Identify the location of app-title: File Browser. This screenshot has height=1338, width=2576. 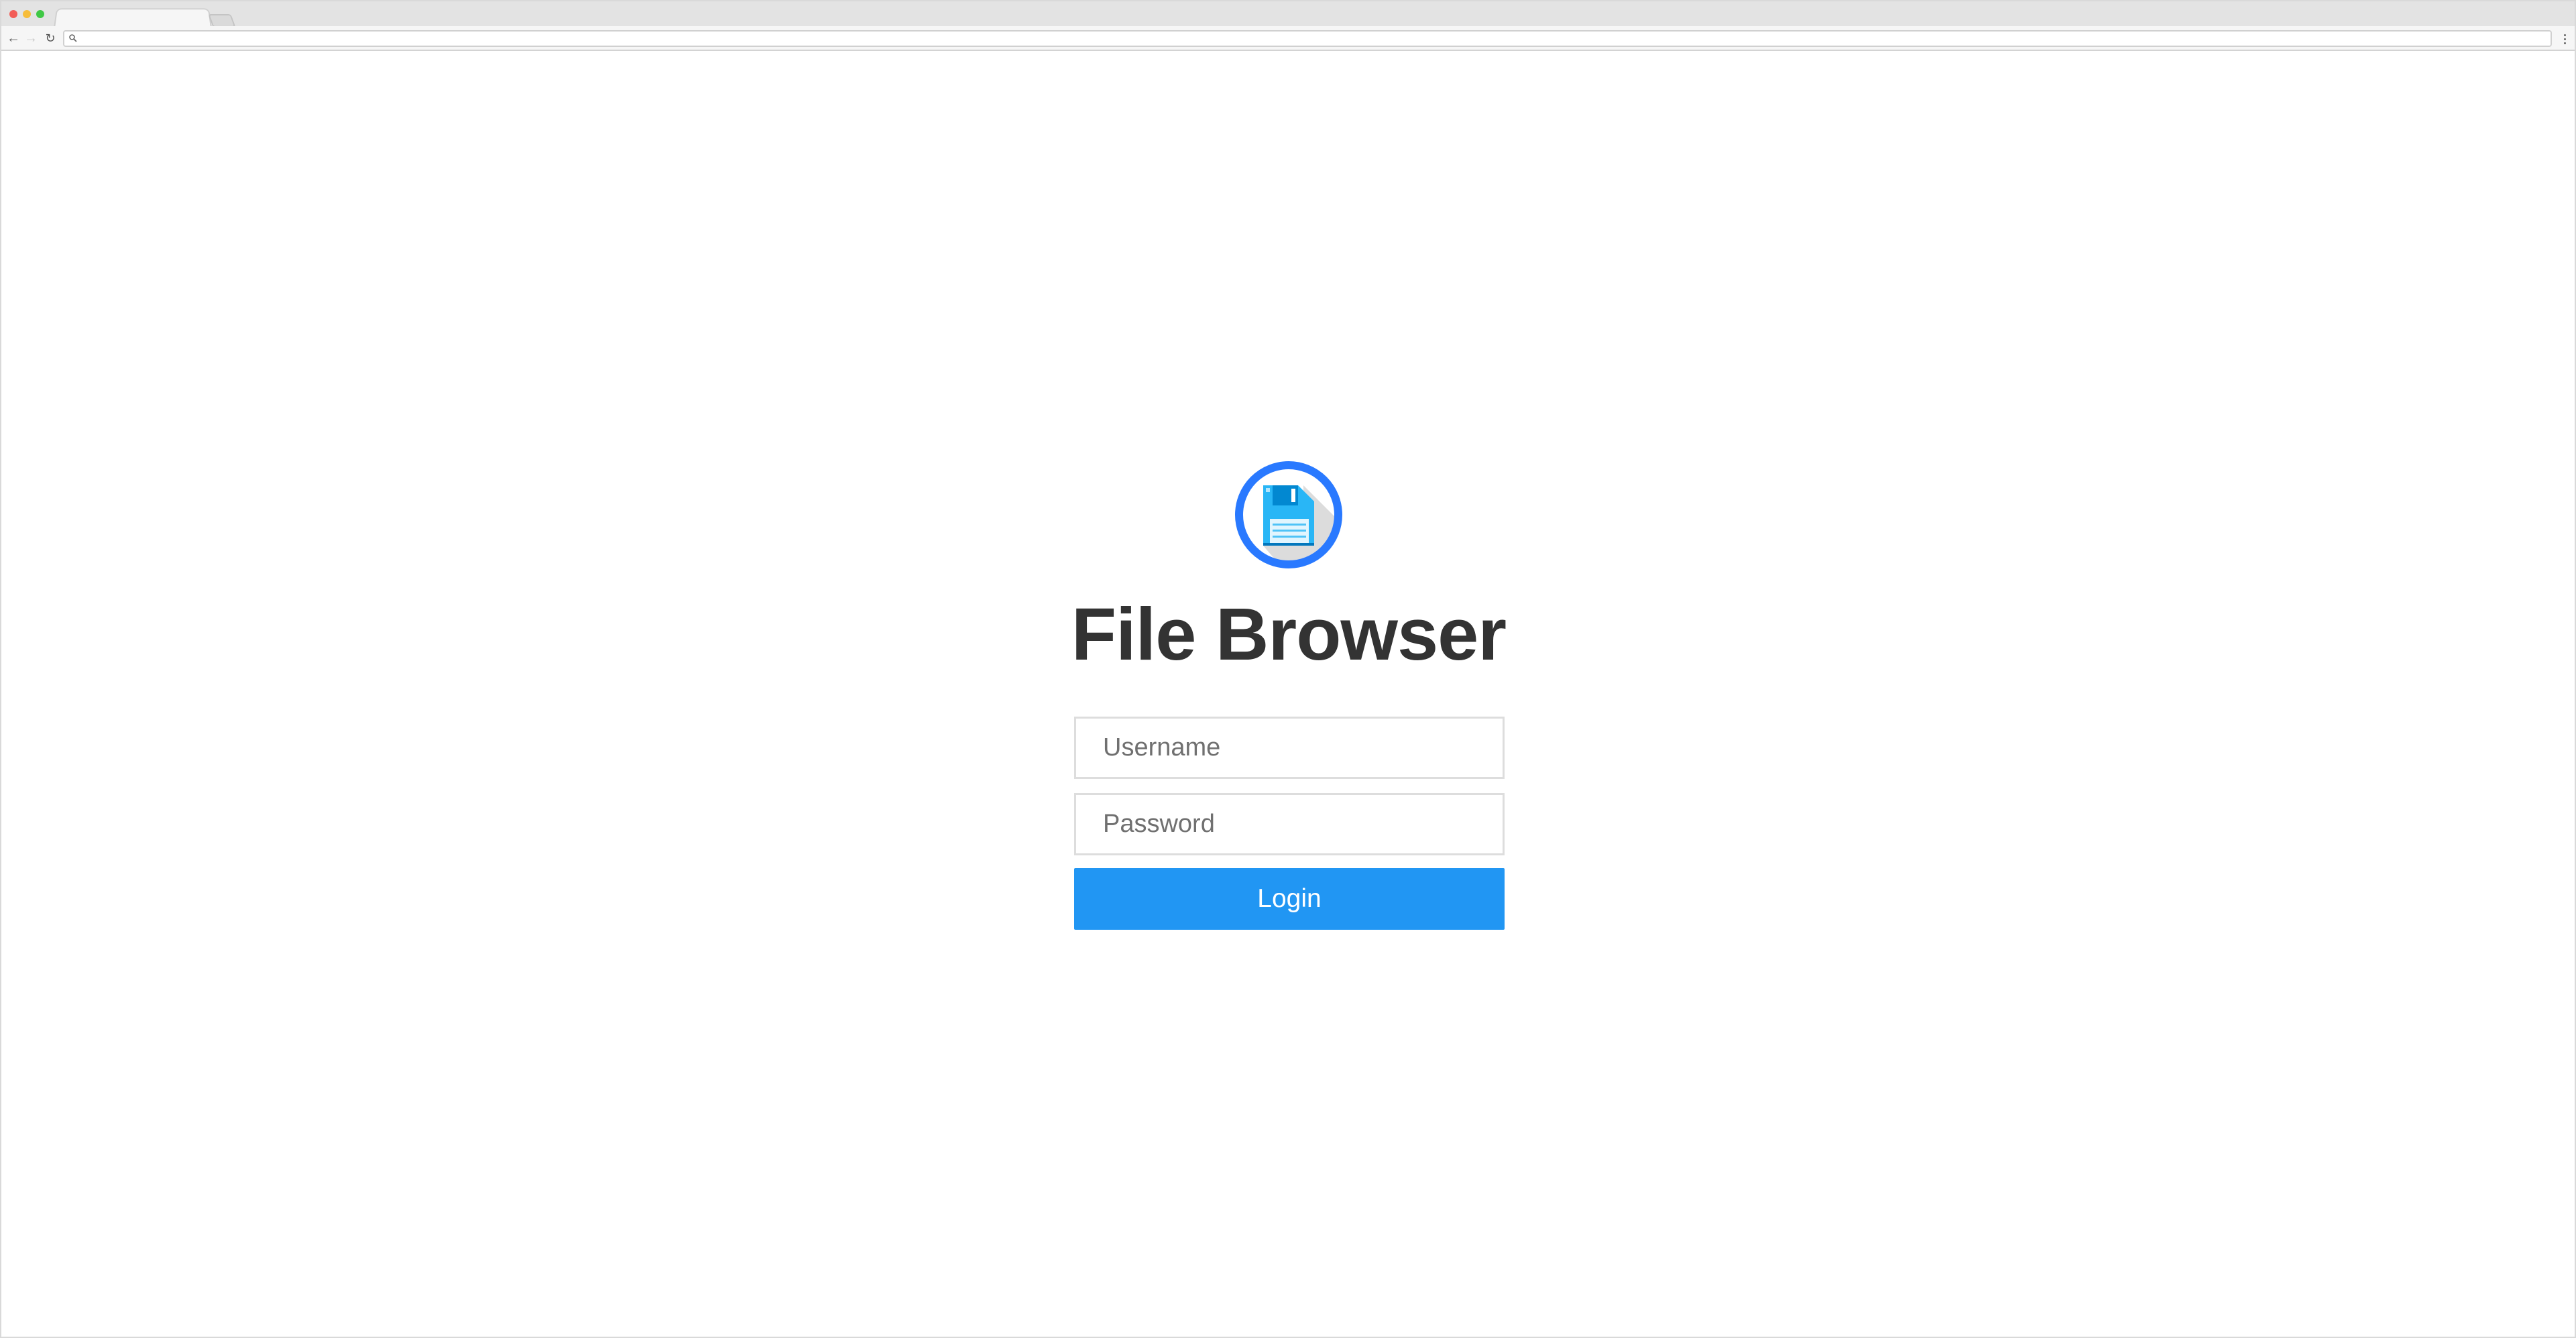
(1289, 634).